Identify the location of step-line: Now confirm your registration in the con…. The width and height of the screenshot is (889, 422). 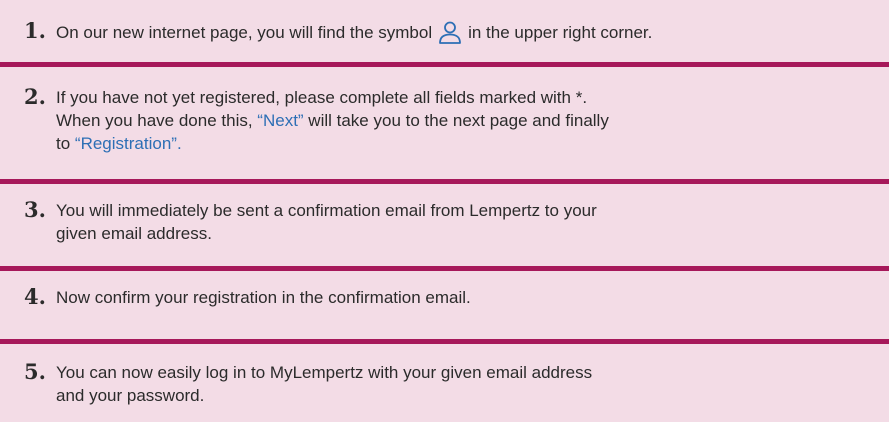
(263, 297).